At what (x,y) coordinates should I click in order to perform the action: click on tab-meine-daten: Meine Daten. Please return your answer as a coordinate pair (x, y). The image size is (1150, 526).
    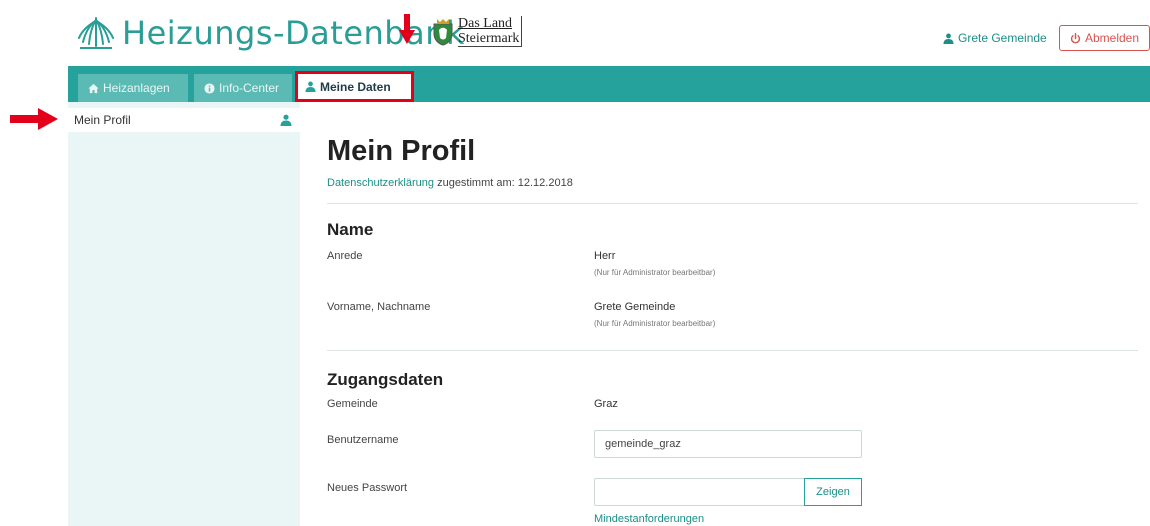
    Looking at the image, I should click on (354, 86).